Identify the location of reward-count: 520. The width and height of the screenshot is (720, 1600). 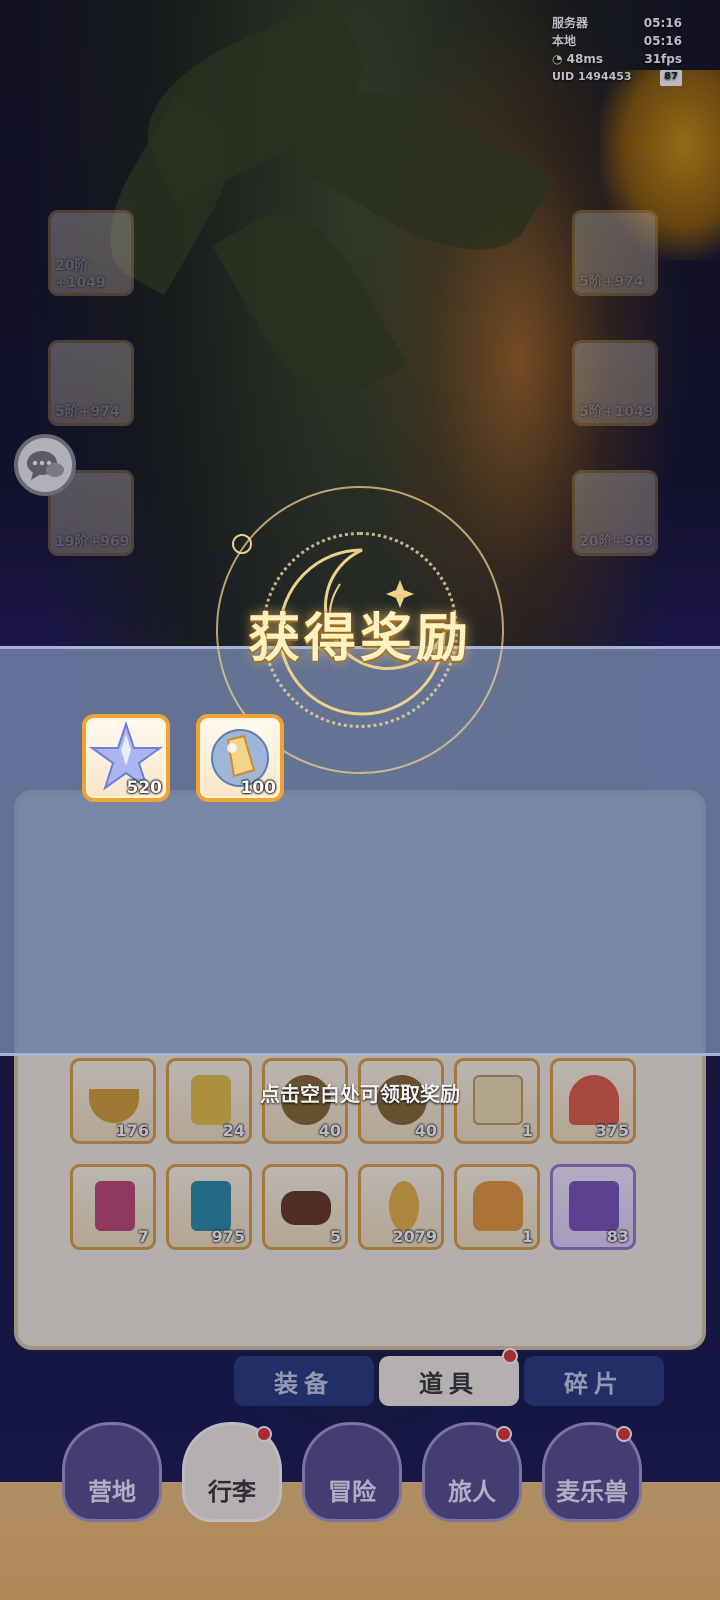
(144, 788).